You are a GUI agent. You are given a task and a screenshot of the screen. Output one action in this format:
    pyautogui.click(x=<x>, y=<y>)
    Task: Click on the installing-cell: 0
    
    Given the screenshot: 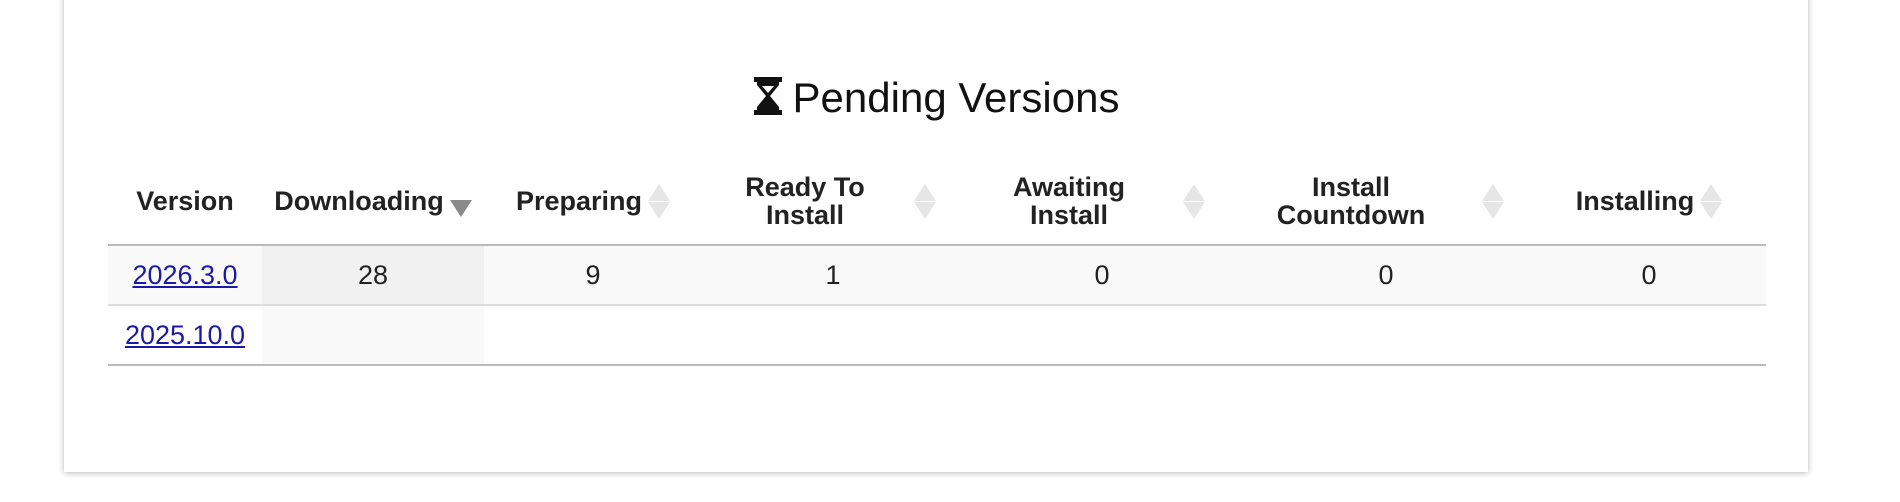 What is the action you would take?
    pyautogui.click(x=1649, y=275)
    